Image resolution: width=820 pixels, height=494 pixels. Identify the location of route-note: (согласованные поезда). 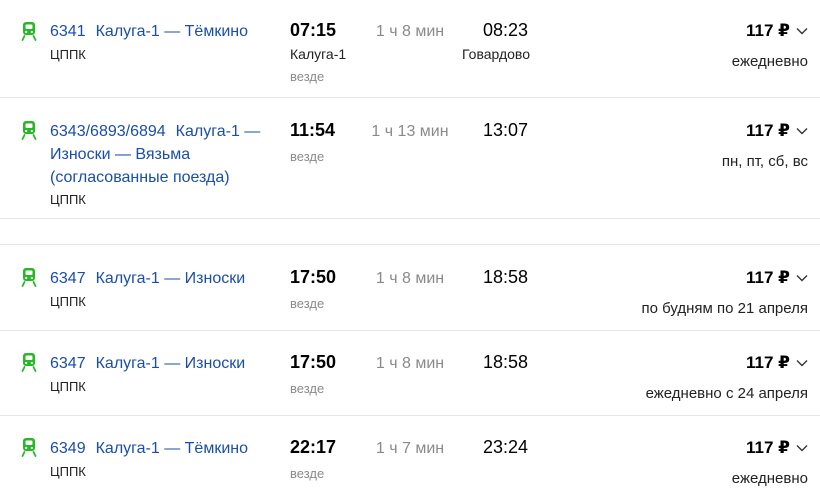
(140, 177).